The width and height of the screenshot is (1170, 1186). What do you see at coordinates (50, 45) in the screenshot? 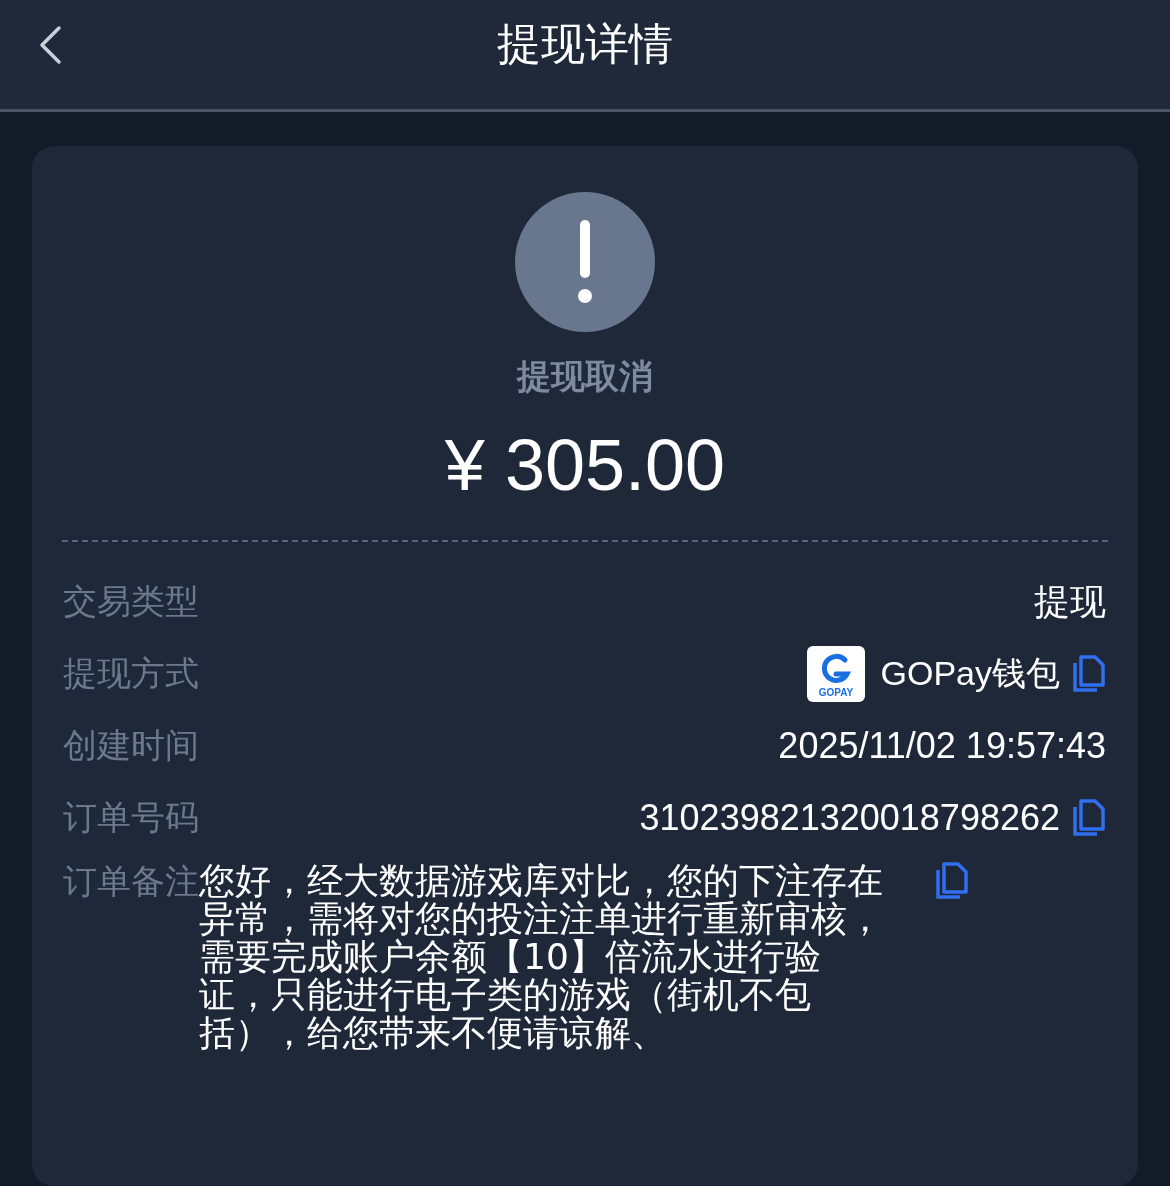
I see `back-icon` at bounding box center [50, 45].